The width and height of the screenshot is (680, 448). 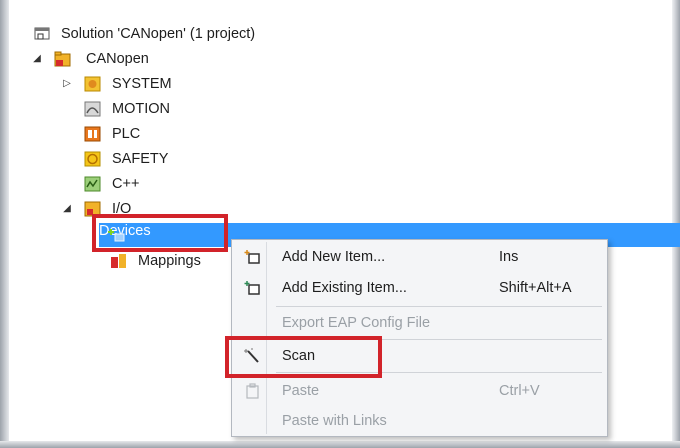 What do you see at coordinates (519, 391) in the screenshot?
I see `paste-shortcut: Ctrl+V` at bounding box center [519, 391].